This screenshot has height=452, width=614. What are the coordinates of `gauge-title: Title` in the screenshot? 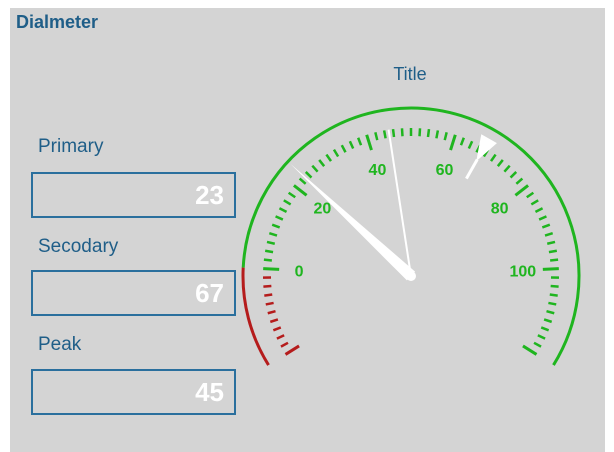 It's located at (409, 74).